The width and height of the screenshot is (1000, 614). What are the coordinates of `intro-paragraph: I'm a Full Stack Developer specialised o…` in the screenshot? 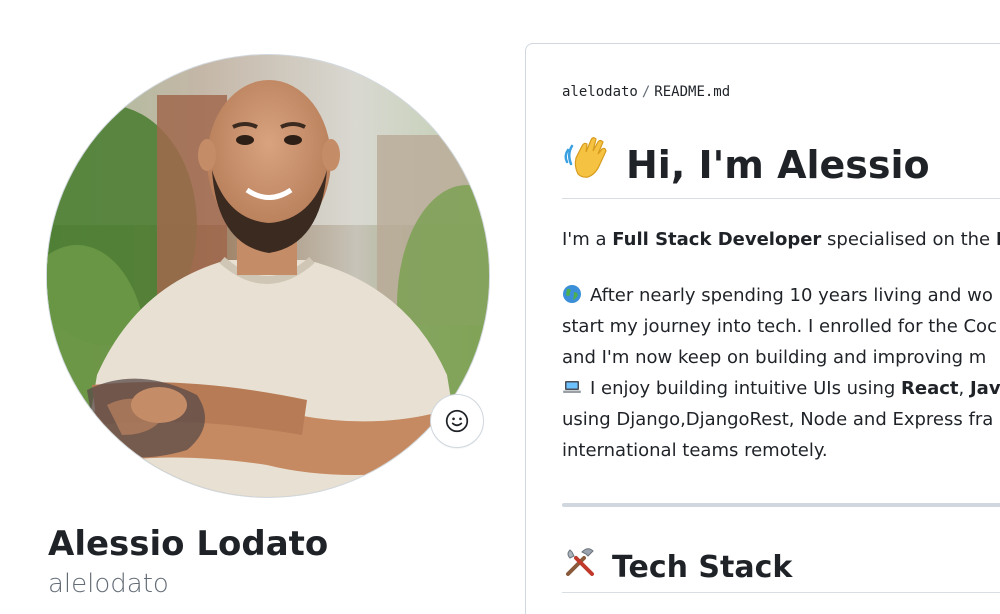 It's located at (781, 239).